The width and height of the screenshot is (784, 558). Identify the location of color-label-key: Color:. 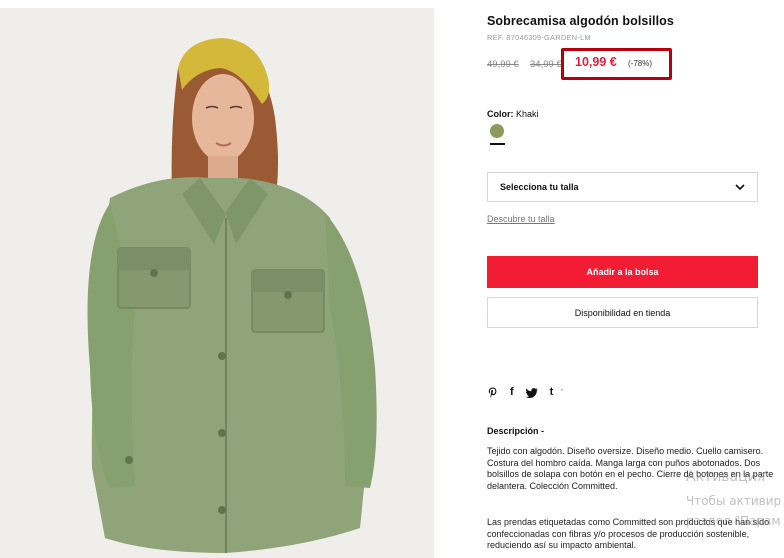
(500, 114).